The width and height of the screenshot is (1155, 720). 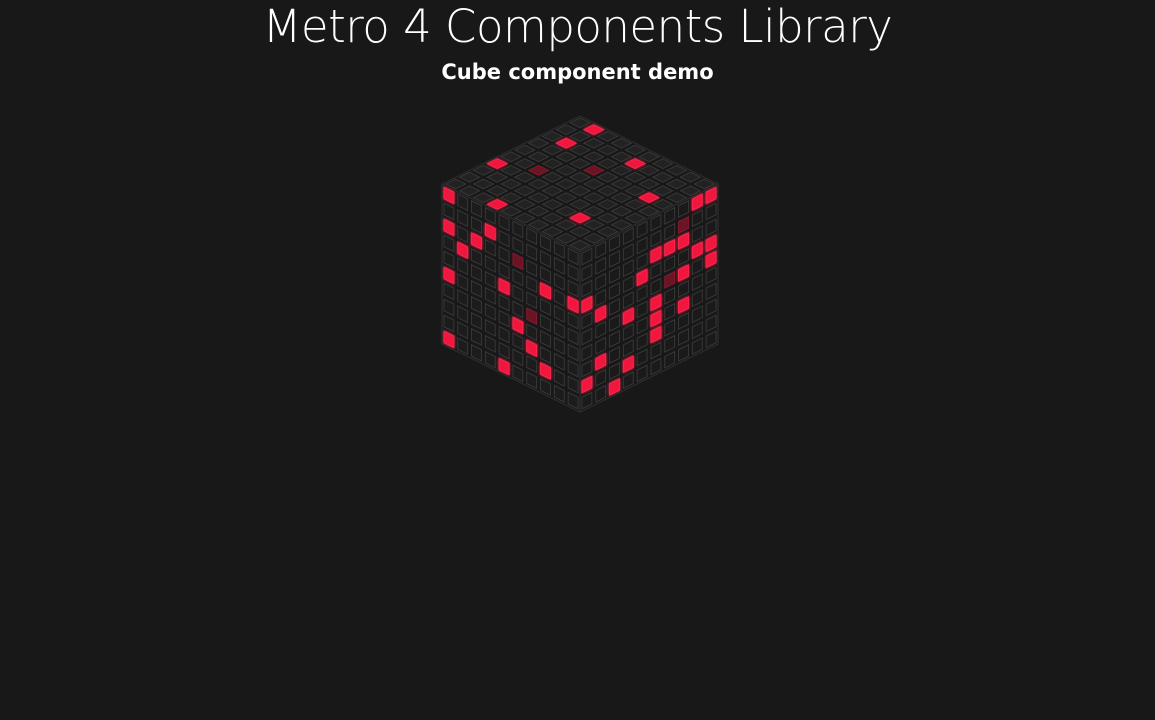 What do you see at coordinates (580, 264) in the screenshot?
I see `cube-canvas` at bounding box center [580, 264].